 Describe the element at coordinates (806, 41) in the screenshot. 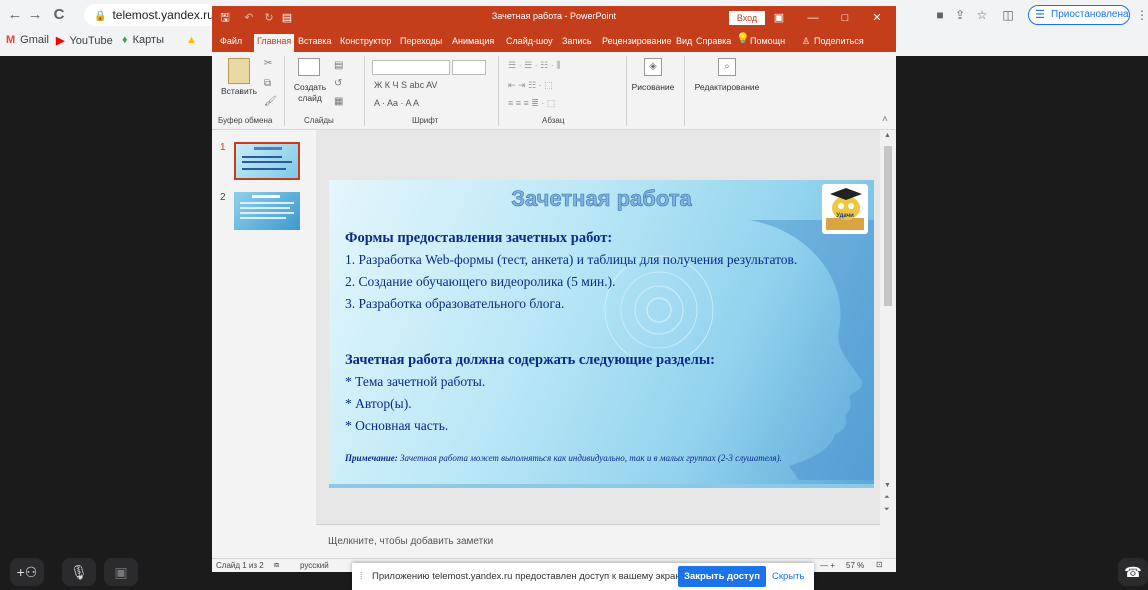

I see `share-person-icon: ♙` at that location.